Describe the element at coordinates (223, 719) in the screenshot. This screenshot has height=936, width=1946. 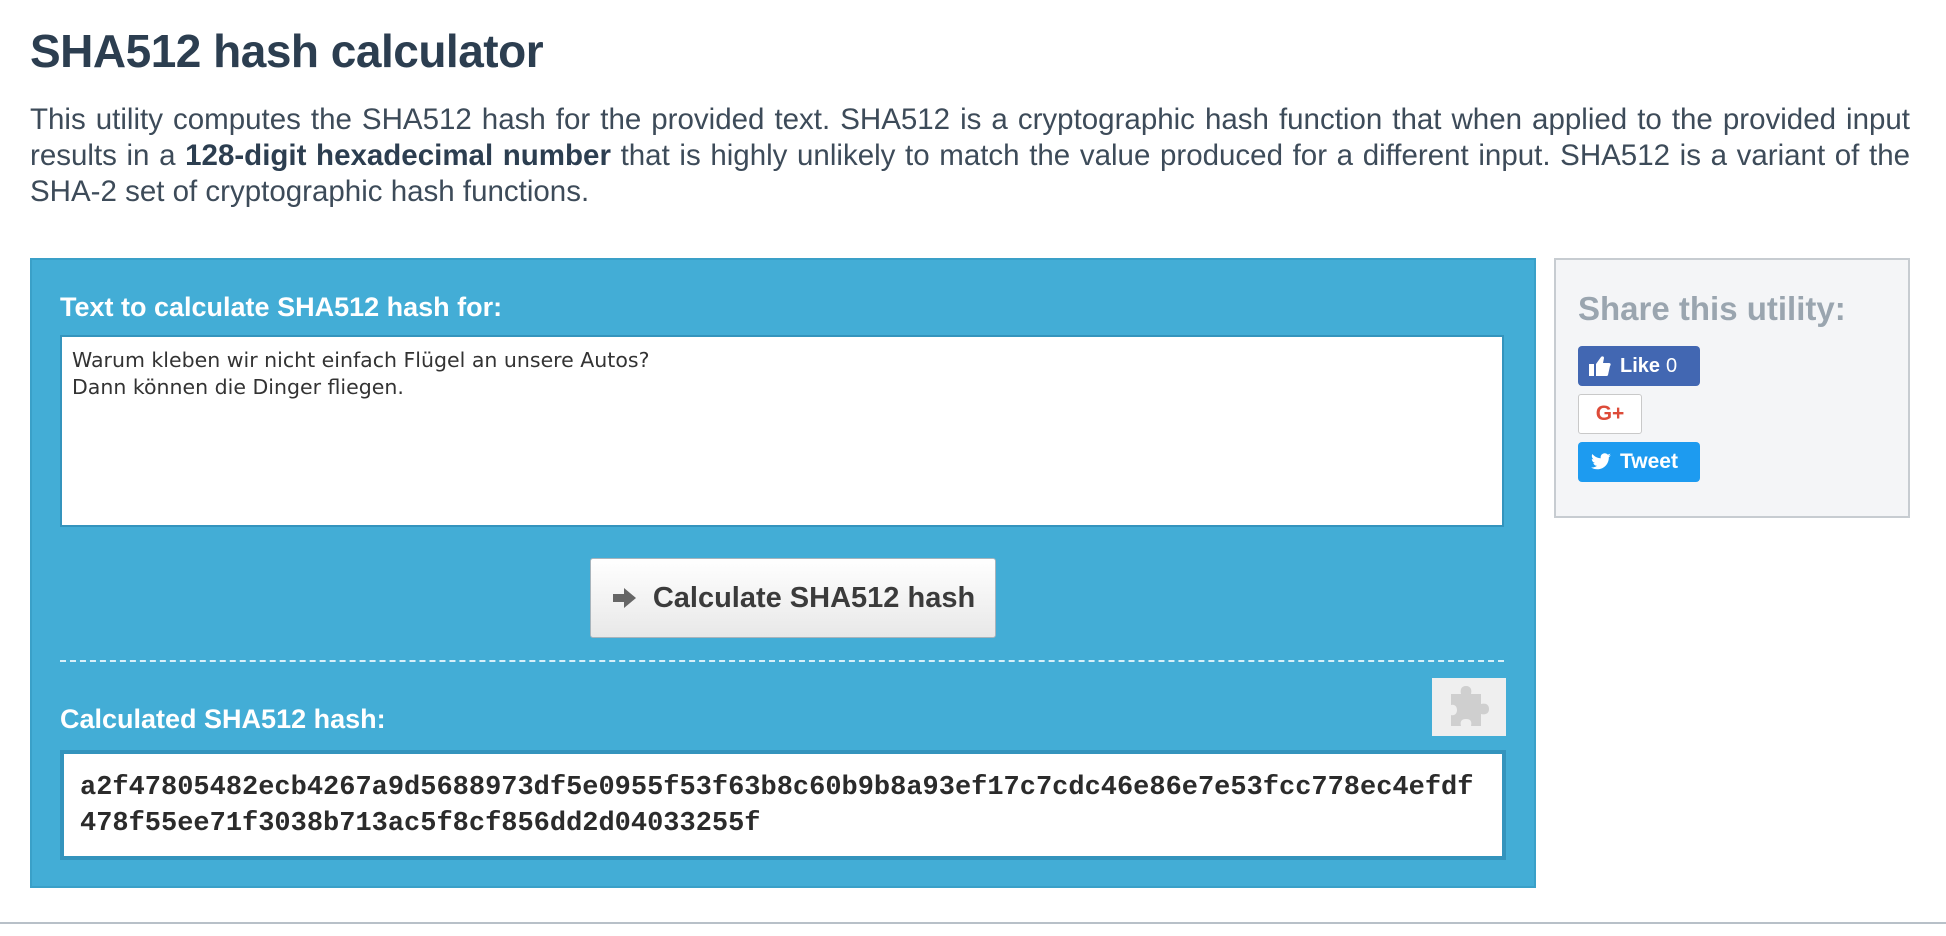
I see `output-label: Calculated SHA512 hash:` at that location.